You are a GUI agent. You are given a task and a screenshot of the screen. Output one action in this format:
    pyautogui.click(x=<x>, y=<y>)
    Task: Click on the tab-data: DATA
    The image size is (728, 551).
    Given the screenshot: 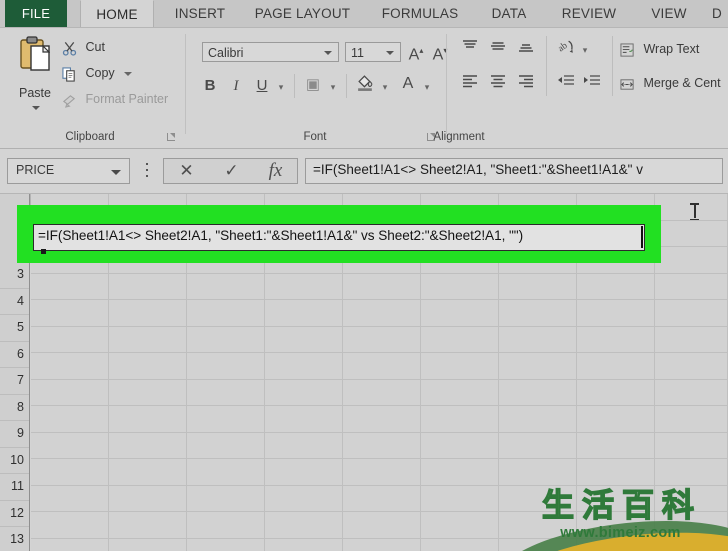 What is the action you would take?
    pyautogui.click(x=509, y=14)
    